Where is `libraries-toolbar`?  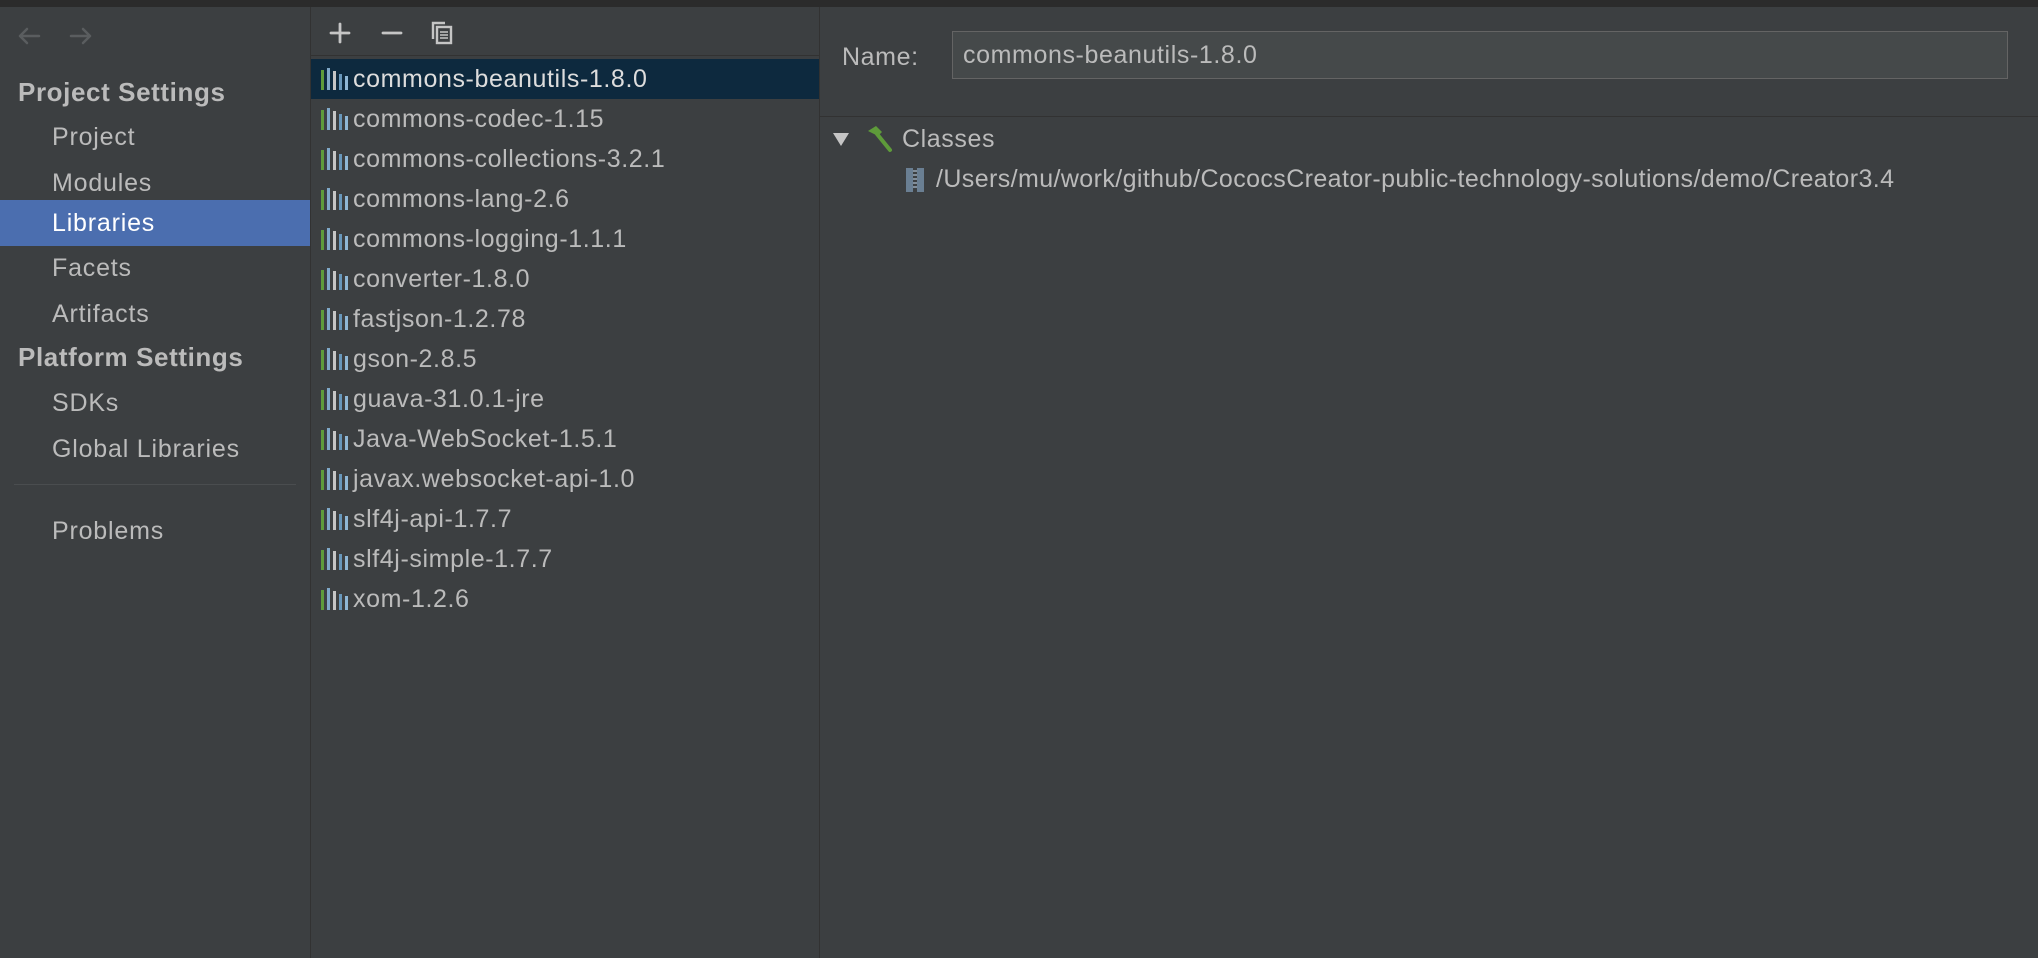 libraries-toolbar is located at coordinates (565, 31).